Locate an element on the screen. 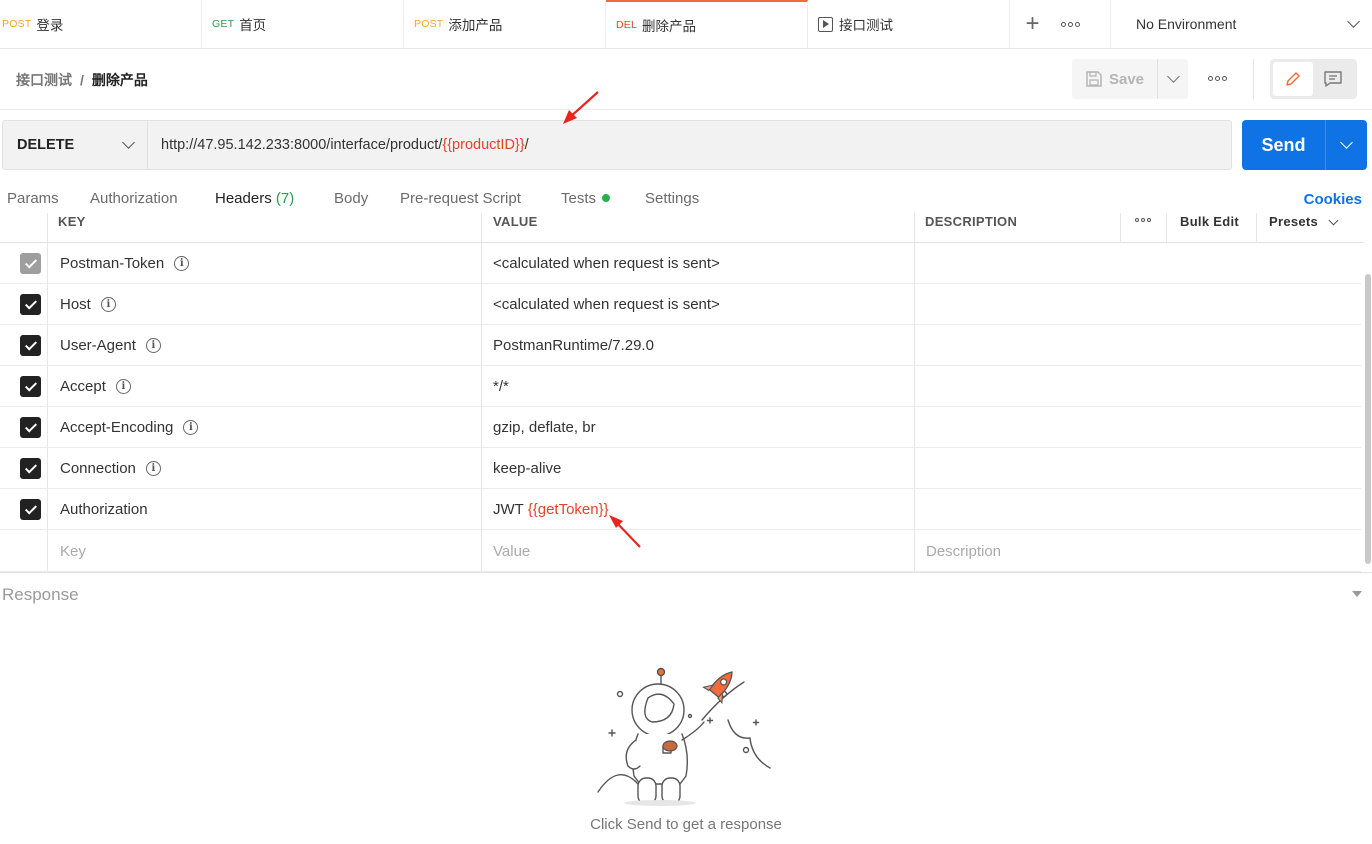  tab-more-icon is located at coordinates (1070, 24).